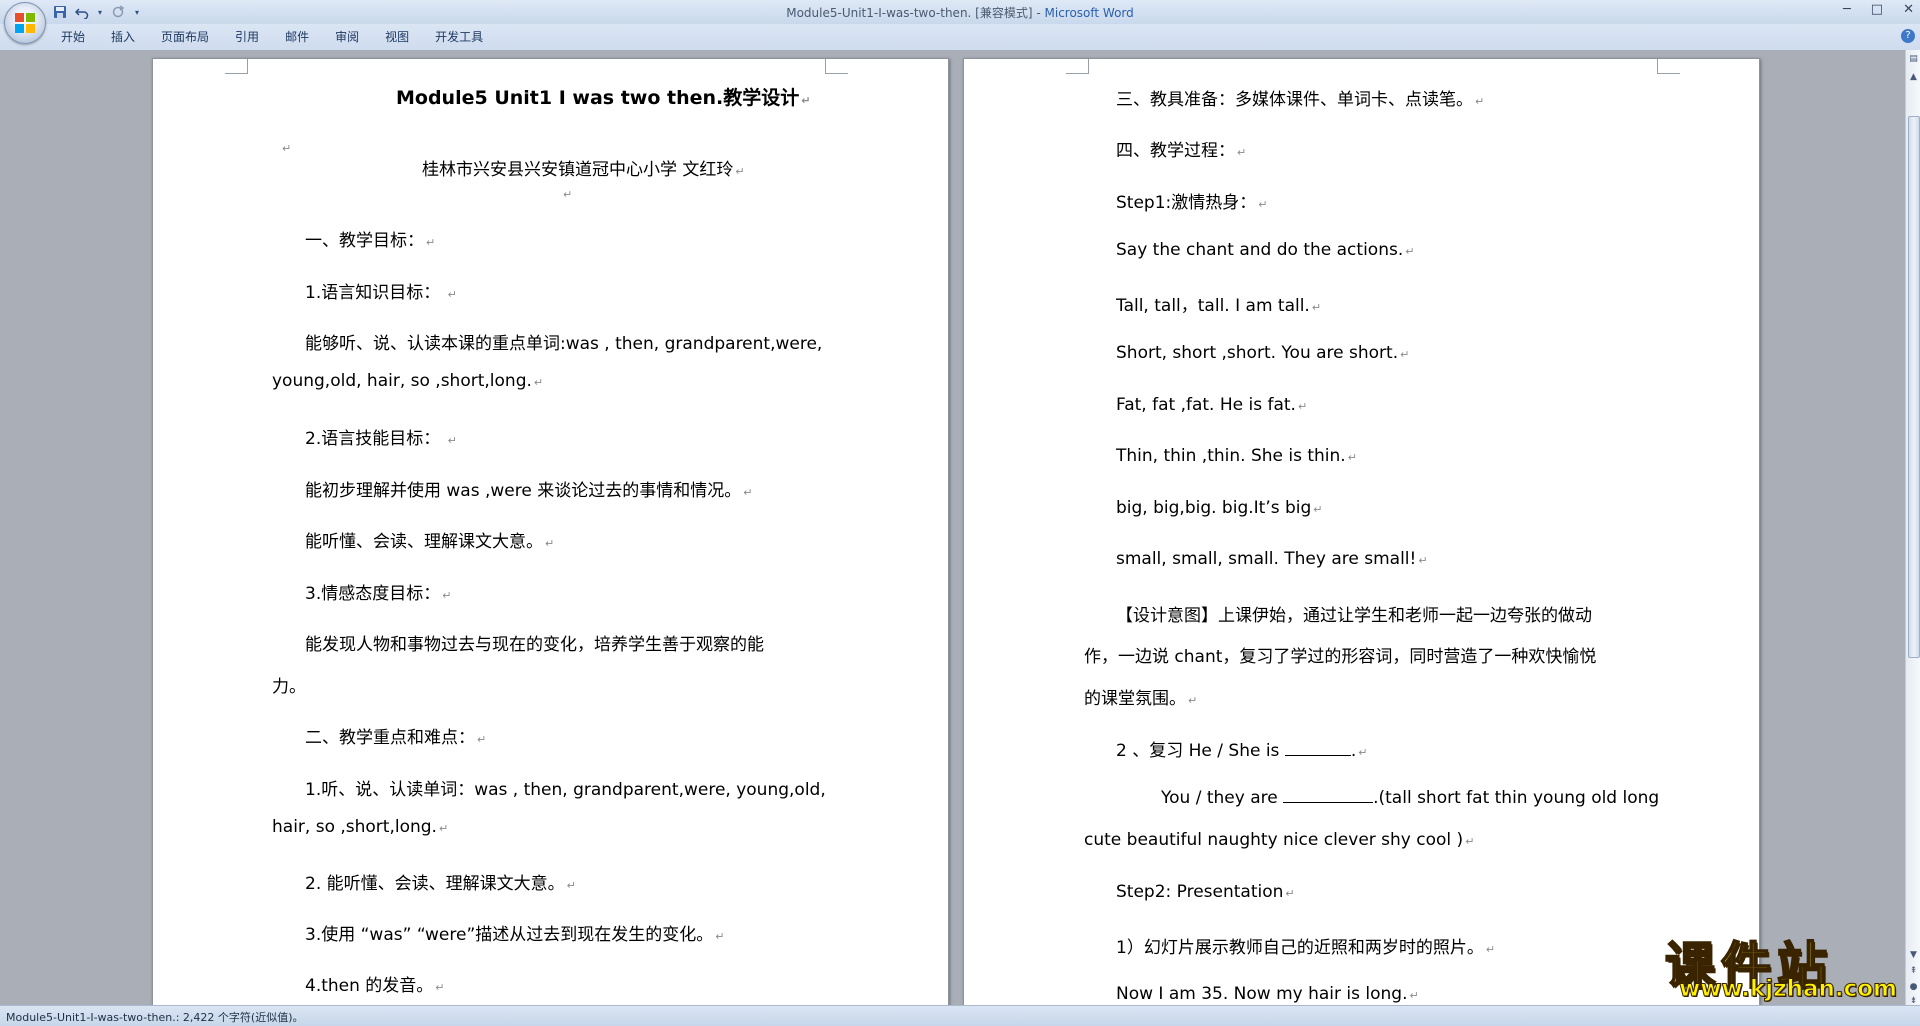  Describe the element at coordinates (185, 37) in the screenshot. I see `tab-page-layout: 页面布局` at that location.